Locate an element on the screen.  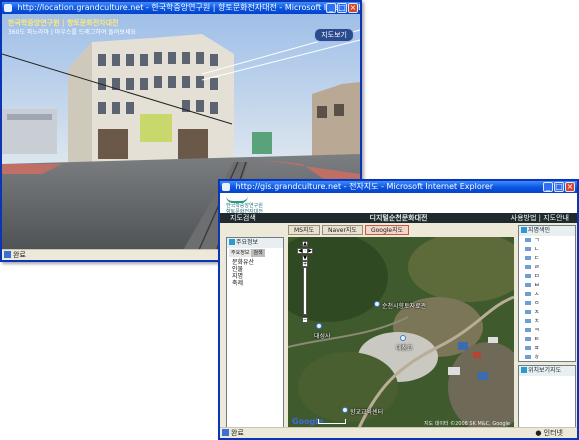
map-status-text: 완료 is located at coordinates (237, 433).